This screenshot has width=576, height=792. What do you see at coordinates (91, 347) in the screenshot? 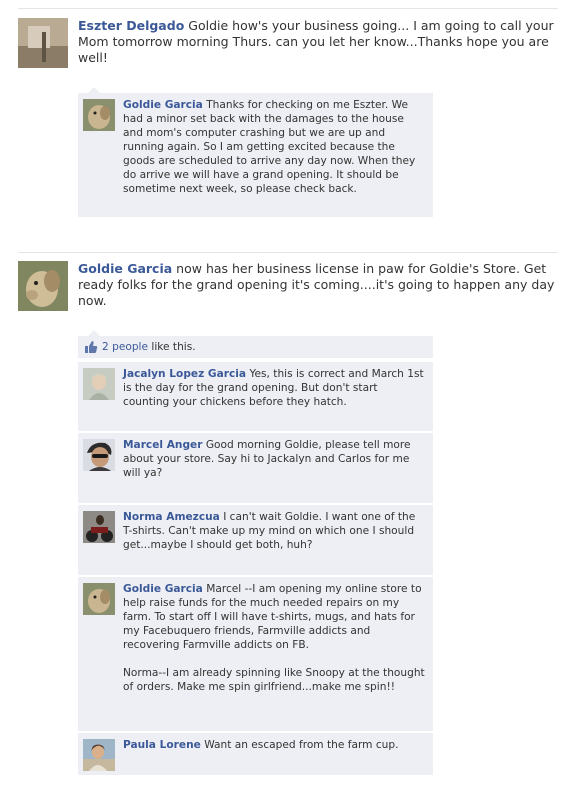
I see `thumbs-up-icon` at bounding box center [91, 347].